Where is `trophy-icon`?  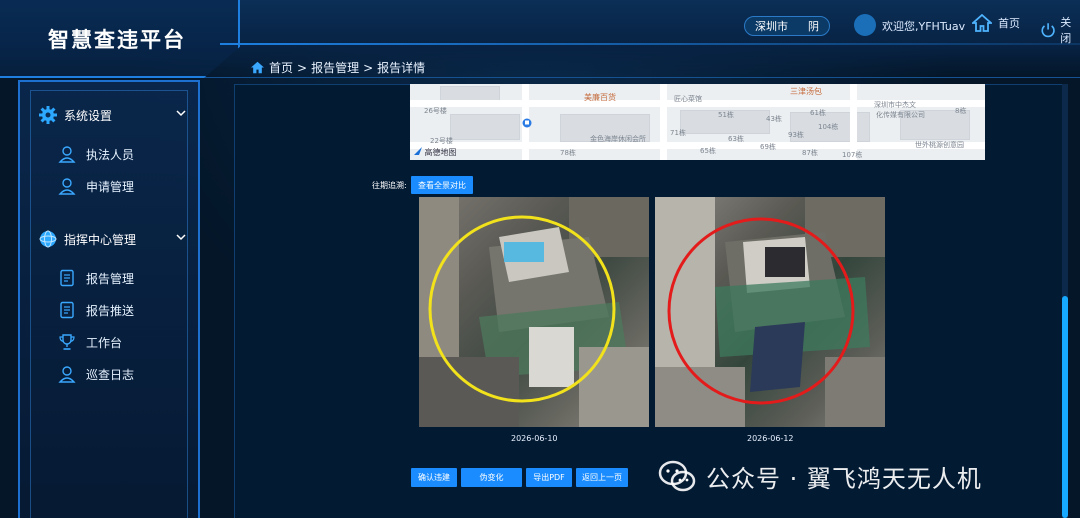 trophy-icon is located at coordinates (67, 342).